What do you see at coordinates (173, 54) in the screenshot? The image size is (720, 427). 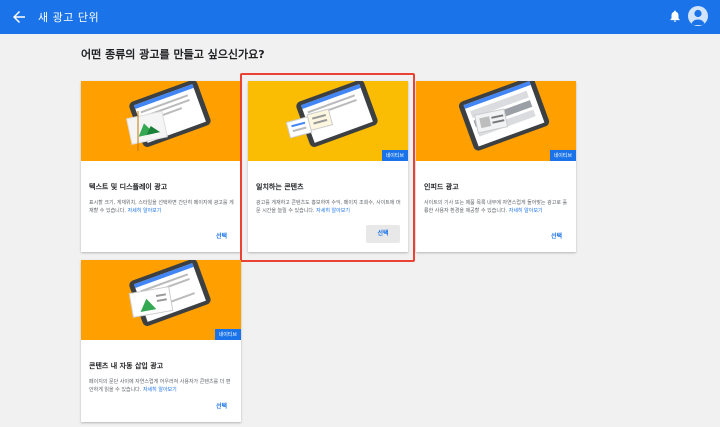 I see `page-title: 어떤 종류의 광고를 만들고 싶으신가요?` at bounding box center [173, 54].